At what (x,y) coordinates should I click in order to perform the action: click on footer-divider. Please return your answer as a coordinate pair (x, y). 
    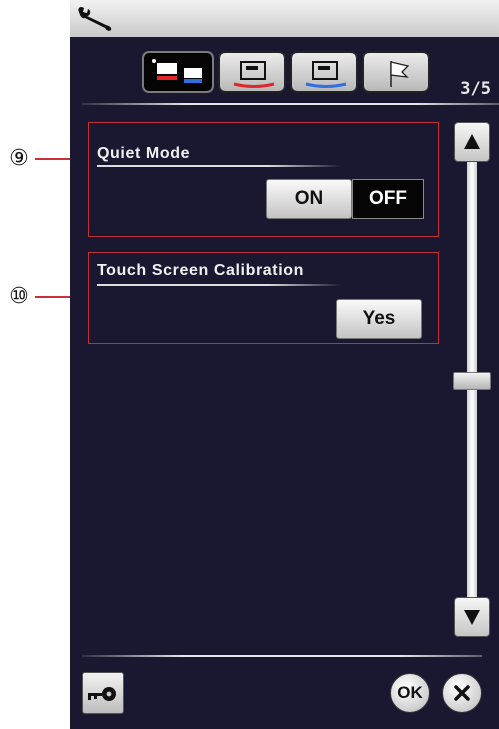
    Looking at the image, I should click on (282, 656).